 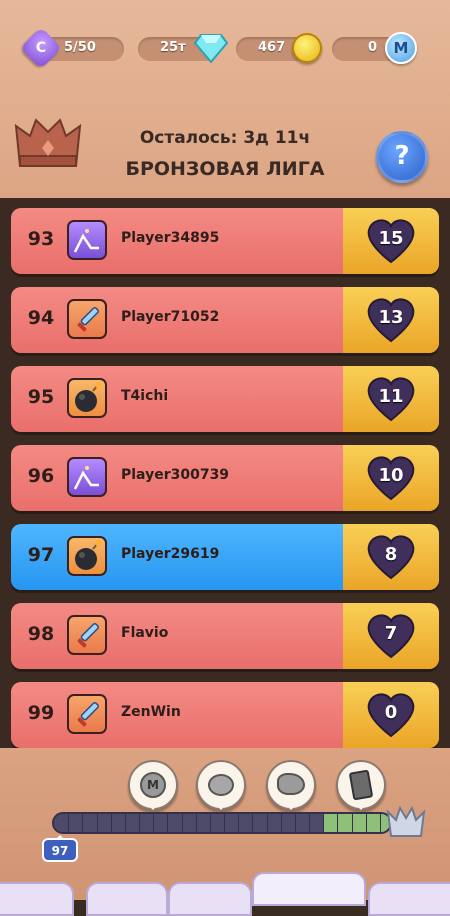 What do you see at coordinates (406, 822) in the screenshot?
I see `silver-crown-icon` at bounding box center [406, 822].